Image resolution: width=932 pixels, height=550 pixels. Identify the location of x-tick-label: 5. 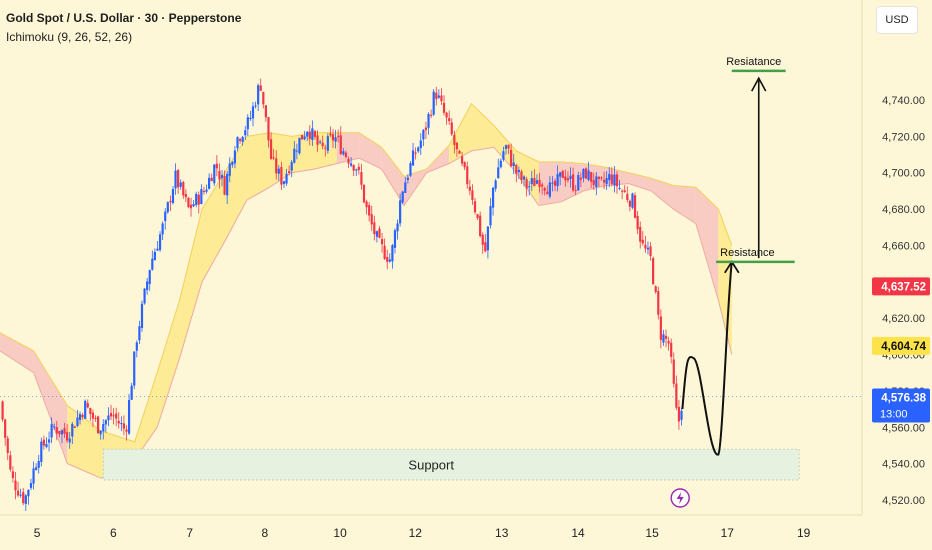
(37, 533).